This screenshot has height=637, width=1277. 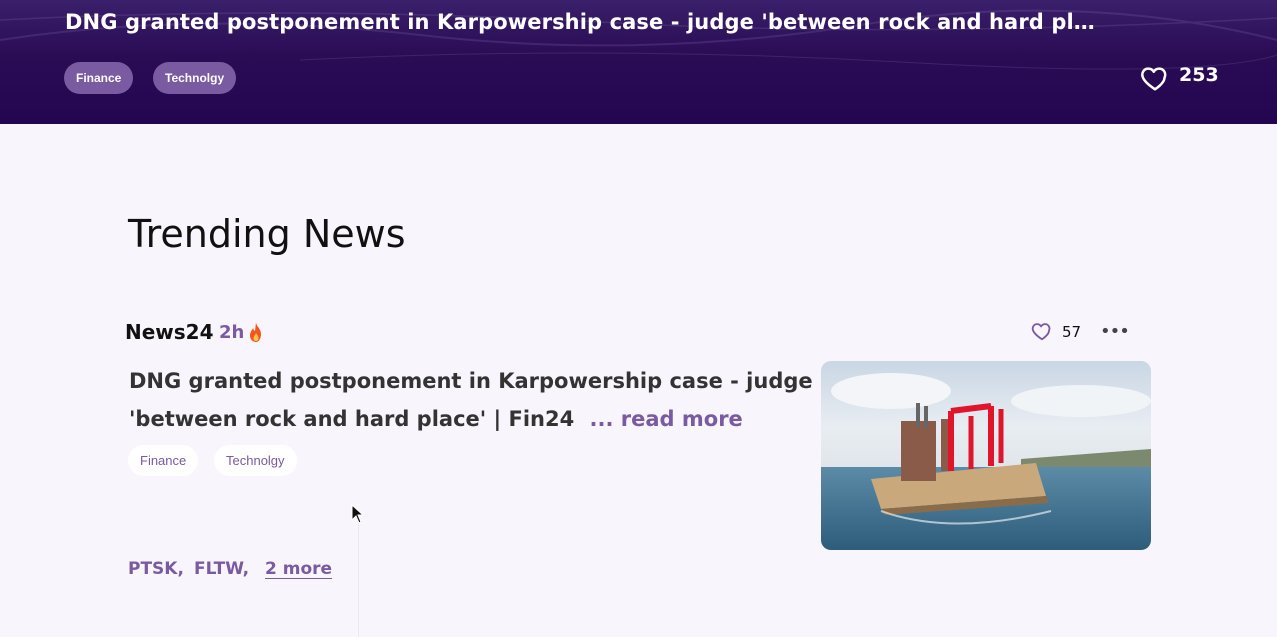 I want to click on ship-photo-image, so click(x=986, y=455).